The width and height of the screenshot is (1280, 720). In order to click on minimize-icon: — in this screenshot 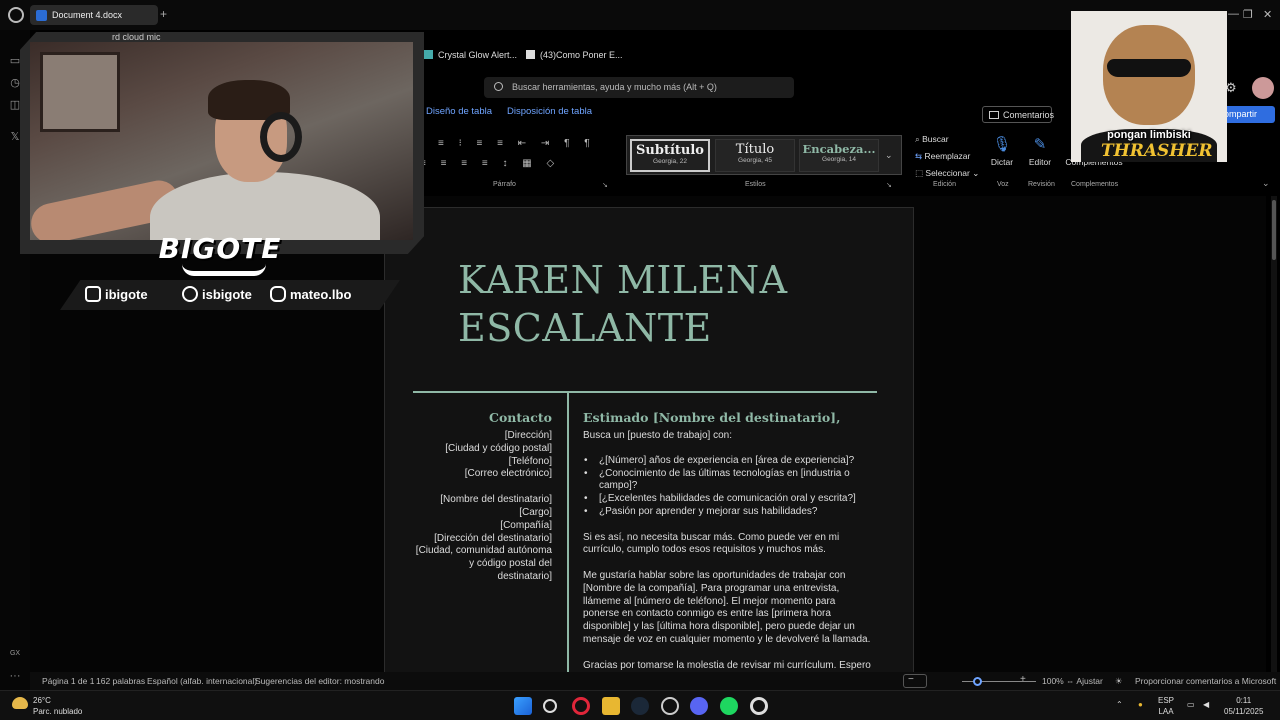, I will do `click(1233, 14)`.